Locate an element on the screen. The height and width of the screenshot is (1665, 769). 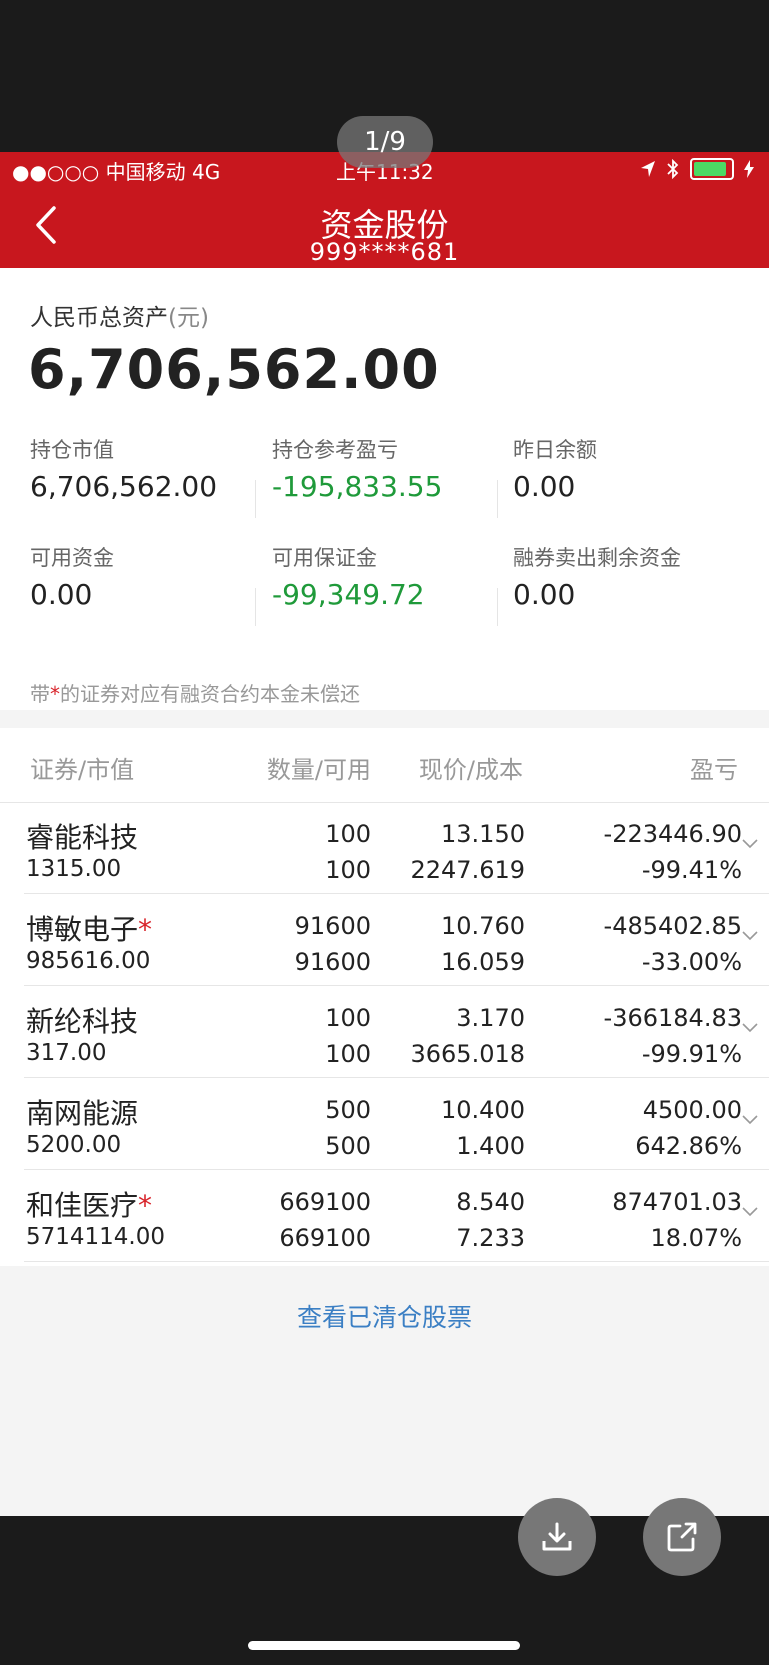
profit-percent: -99.91% is located at coordinates (691, 1054).